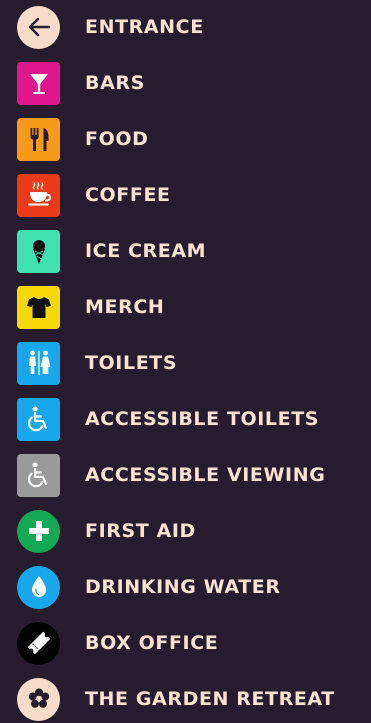 This screenshot has width=371, height=723. I want to click on t-shirt-icon, so click(38, 307).